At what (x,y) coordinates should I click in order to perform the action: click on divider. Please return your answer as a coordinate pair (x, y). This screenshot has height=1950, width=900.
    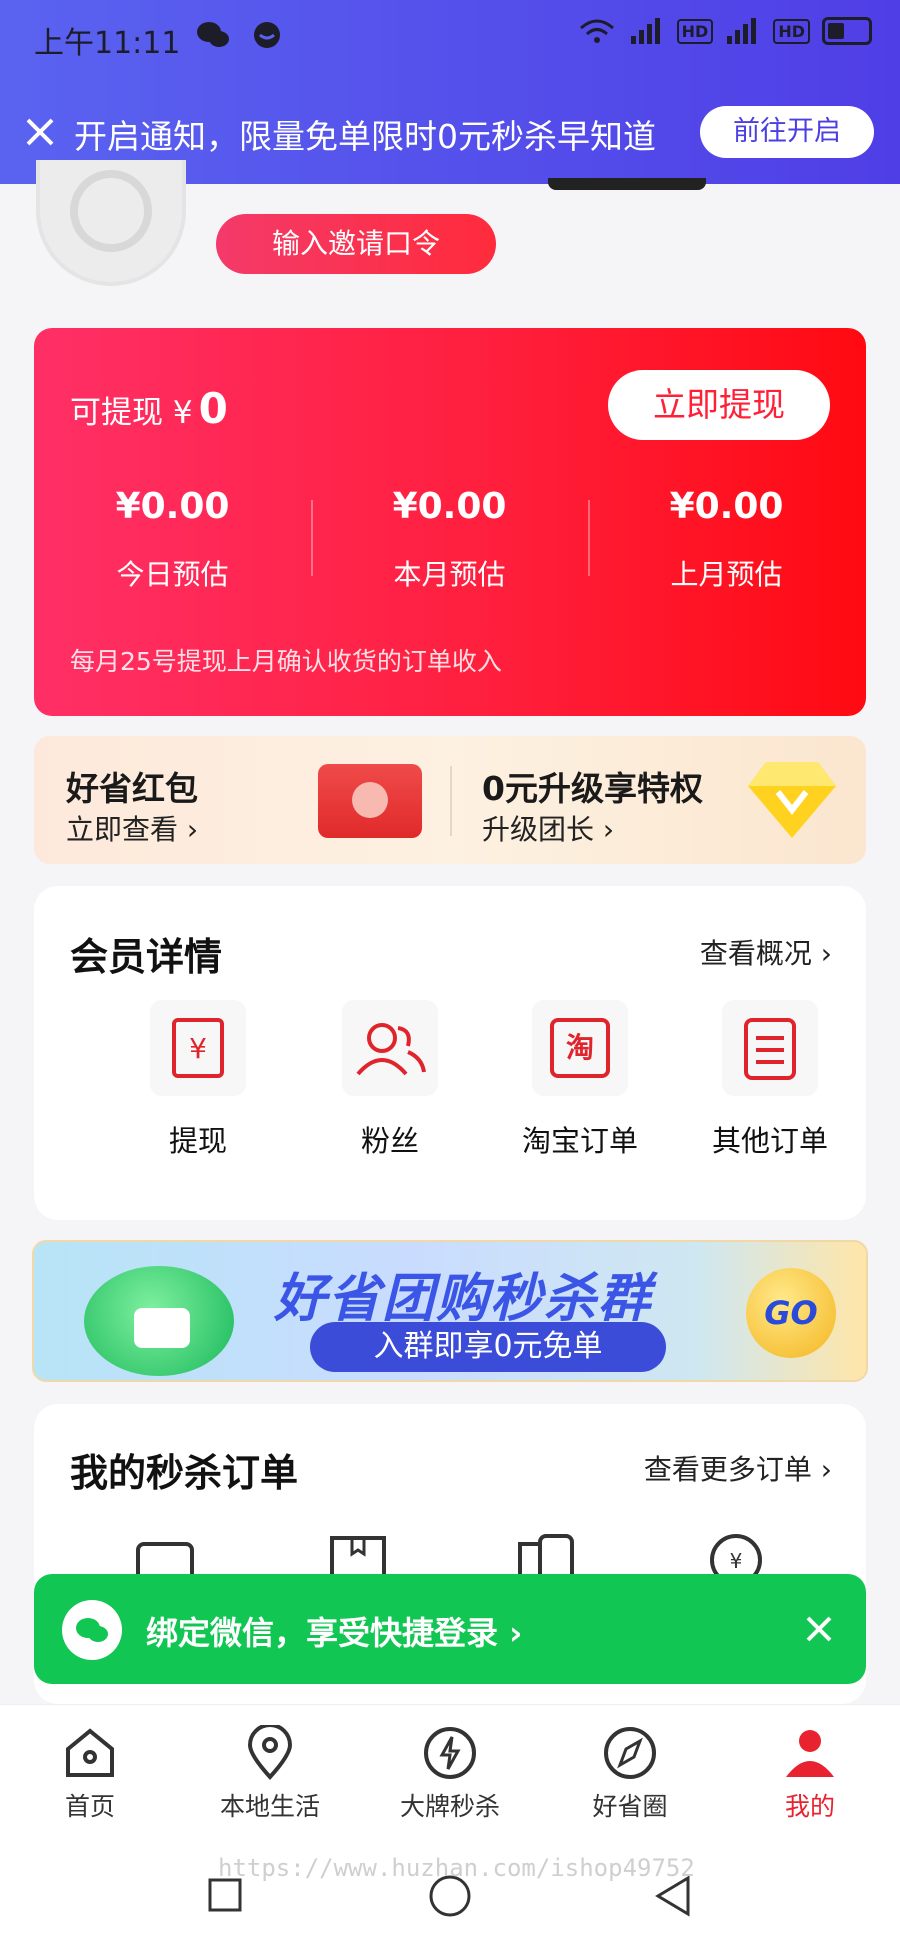
    Looking at the image, I should click on (451, 801).